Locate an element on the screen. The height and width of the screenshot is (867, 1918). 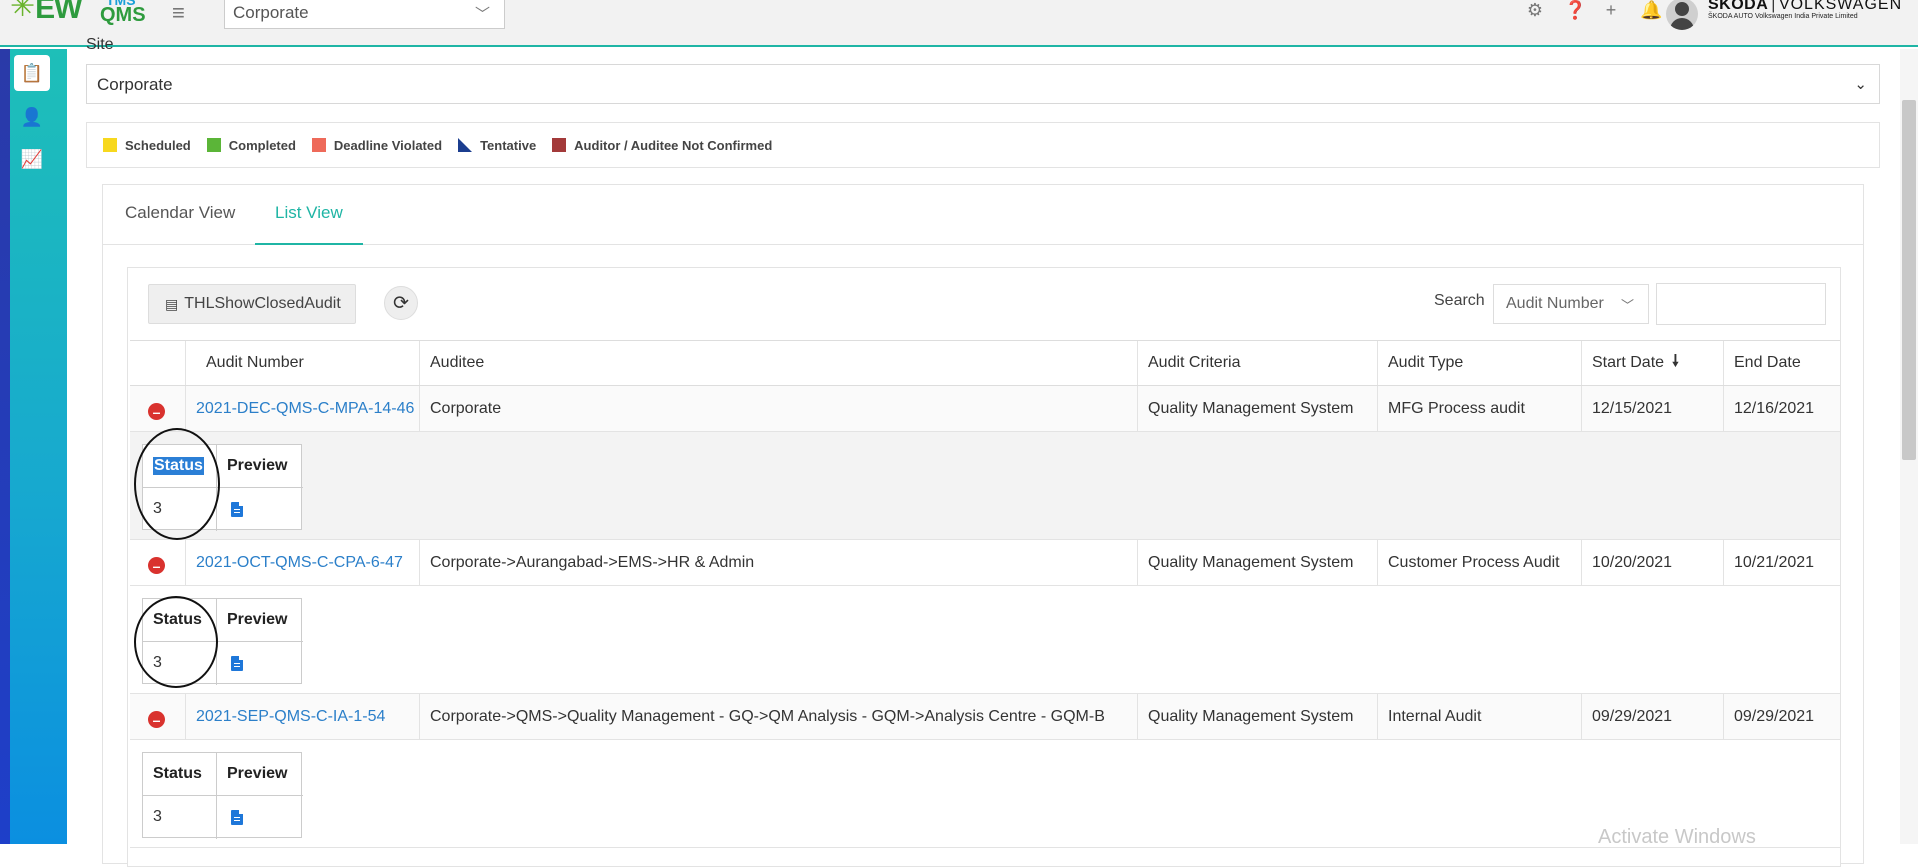
end-date-cell: 10/21/2021 is located at coordinates (1774, 562).